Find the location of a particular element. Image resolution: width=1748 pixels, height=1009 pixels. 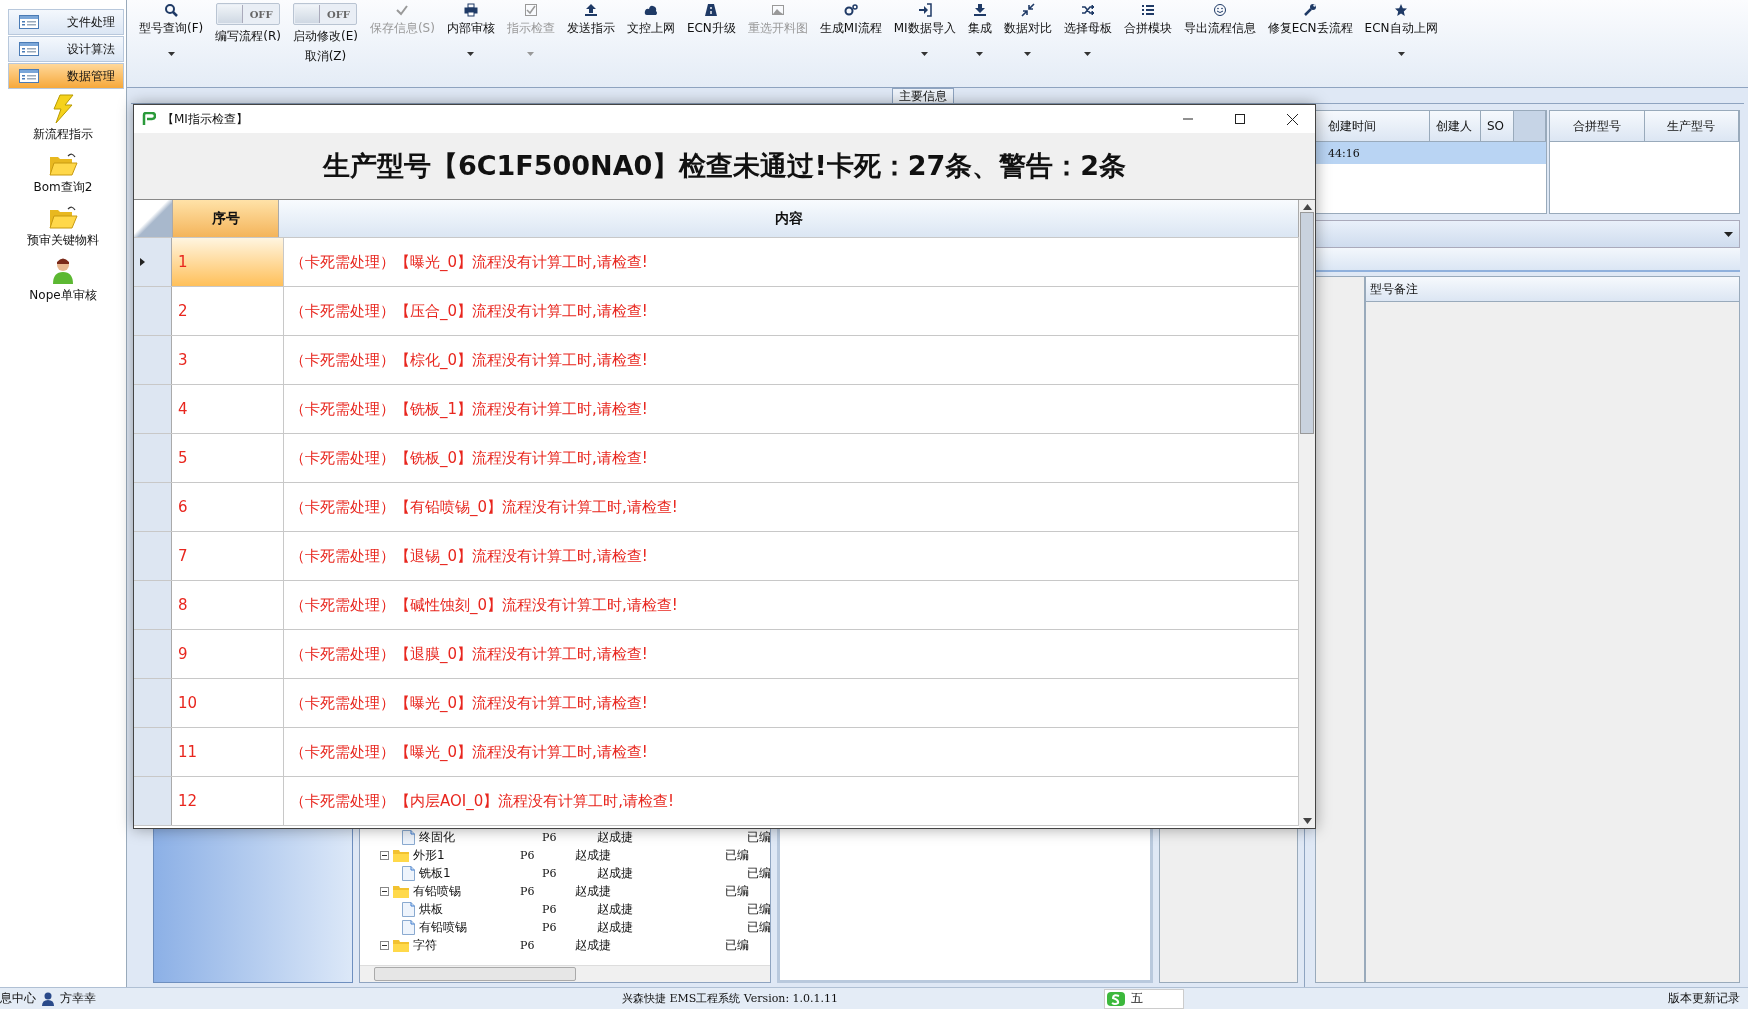

lightning-icon is located at coordinates (63, 109).